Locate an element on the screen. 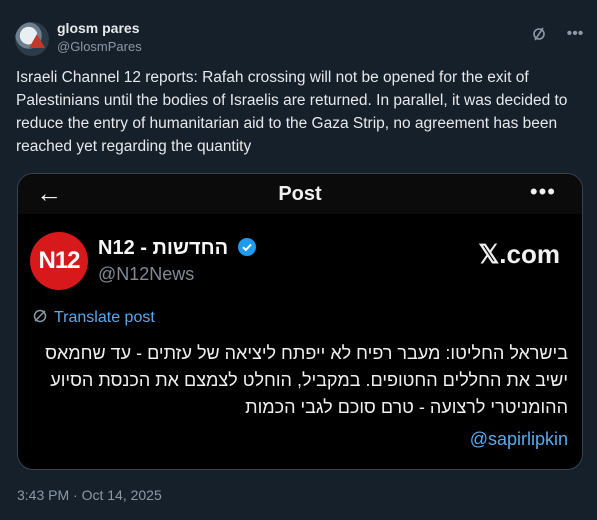  verified-badge-icon is located at coordinates (246, 247).